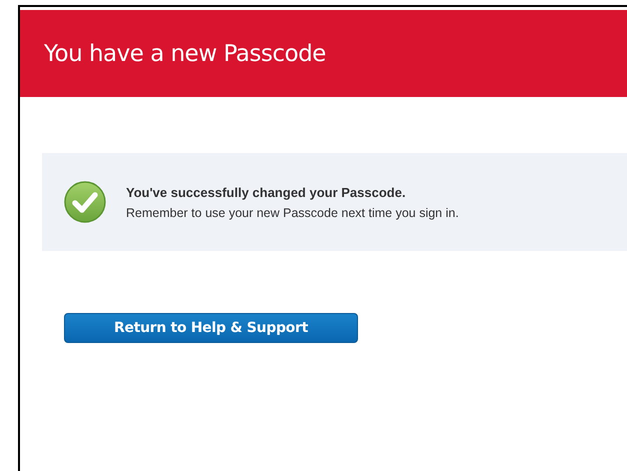 This screenshot has width=627, height=471. What do you see at coordinates (266, 192) in the screenshot?
I see `message-heading: You've successfully changed your Passcode.` at bounding box center [266, 192].